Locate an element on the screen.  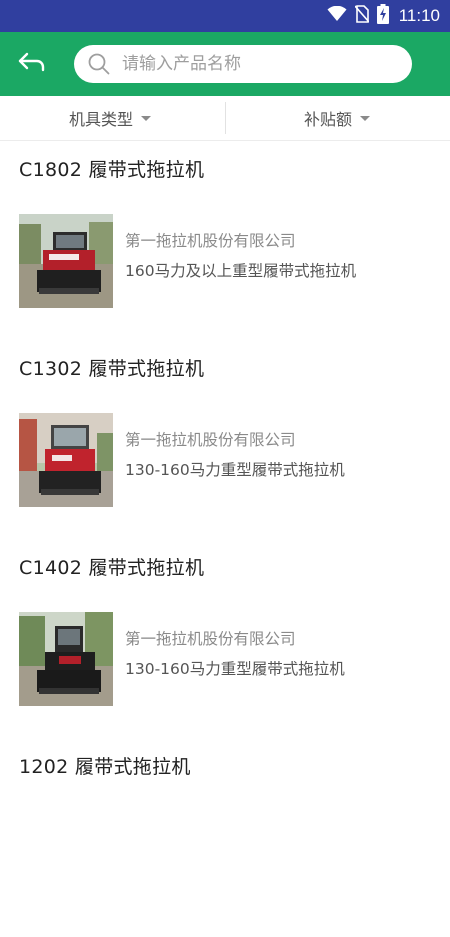
filter-divider is located at coordinates (225, 118).